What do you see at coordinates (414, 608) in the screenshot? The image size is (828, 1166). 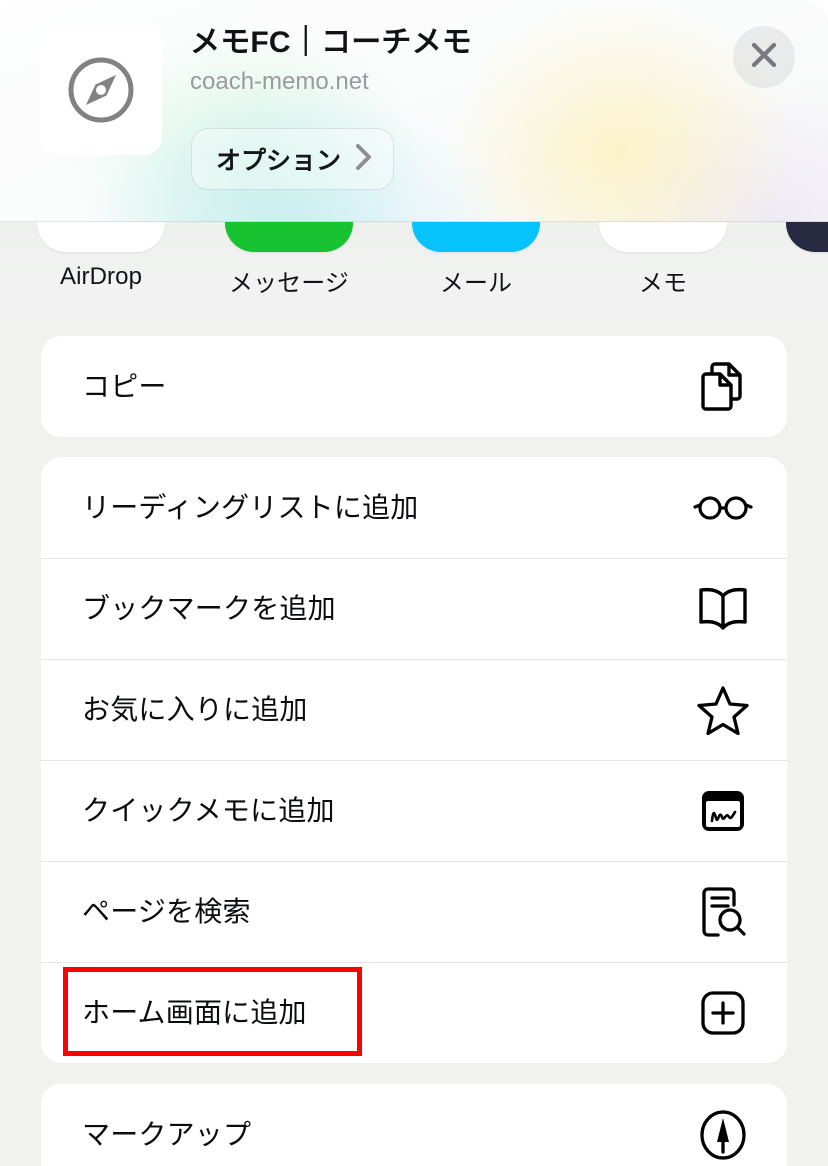 I see `action-row-add-bookmark: ブックマークを追加` at bounding box center [414, 608].